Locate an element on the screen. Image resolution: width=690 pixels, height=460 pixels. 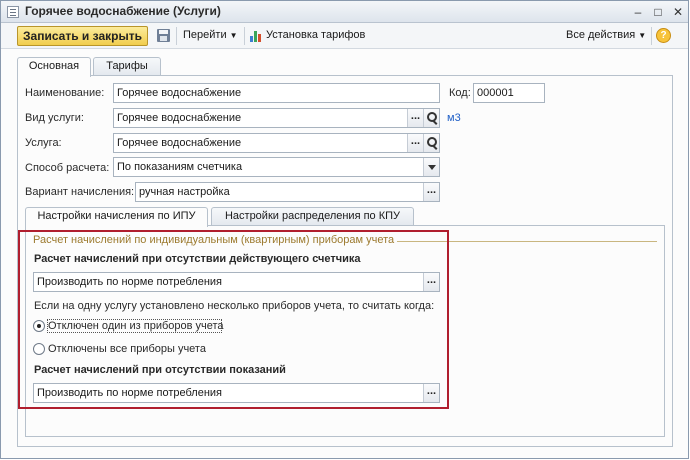
title-bar: Горячее водоснабжение (Услуги) – □ ✕ is located at coordinates (344, 12).